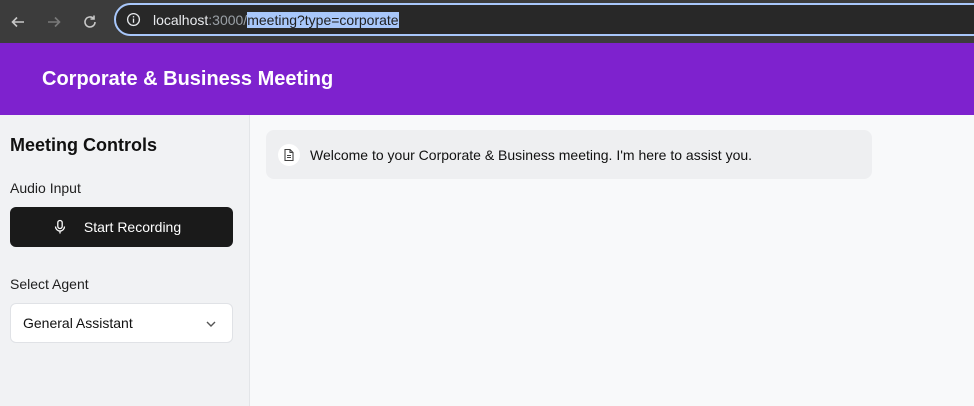  I want to click on address-bar: localhost:3000/meeting?type=corporate, so click(544, 19).